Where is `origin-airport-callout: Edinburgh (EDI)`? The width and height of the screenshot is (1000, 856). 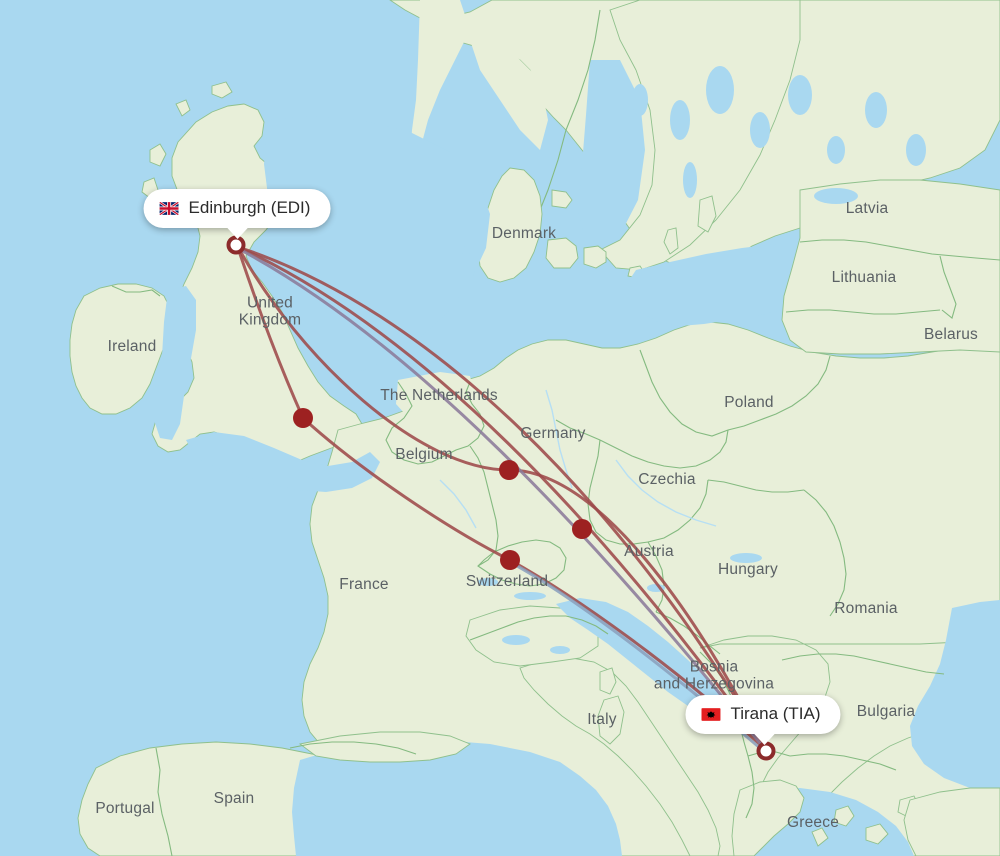 origin-airport-callout: Edinburgh (EDI) is located at coordinates (237, 214).